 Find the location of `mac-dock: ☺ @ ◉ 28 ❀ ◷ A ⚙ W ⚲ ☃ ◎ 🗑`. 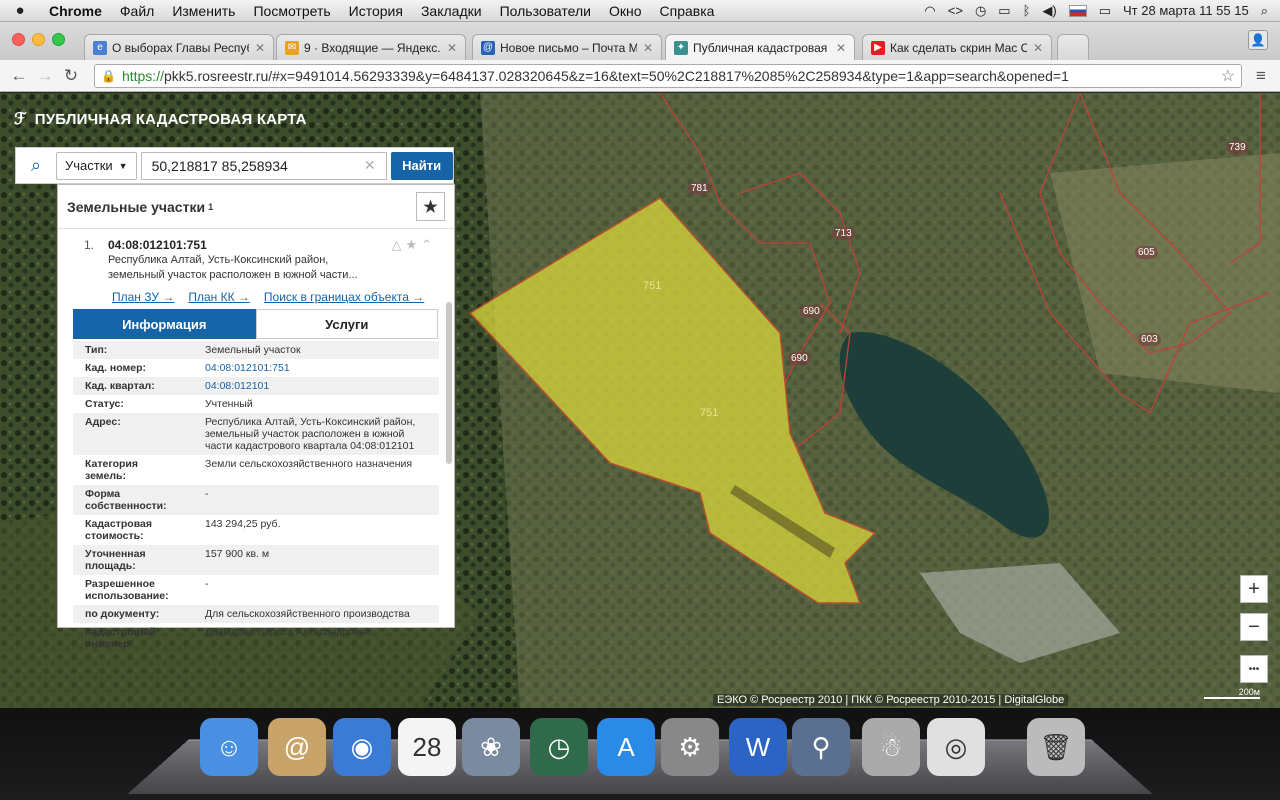

mac-dock: ☺ @ ◉ 28 ❀ ◷ A ⚙ W ⚲ ☃ ◎ 🗑 is located at coordinates (640, 754).